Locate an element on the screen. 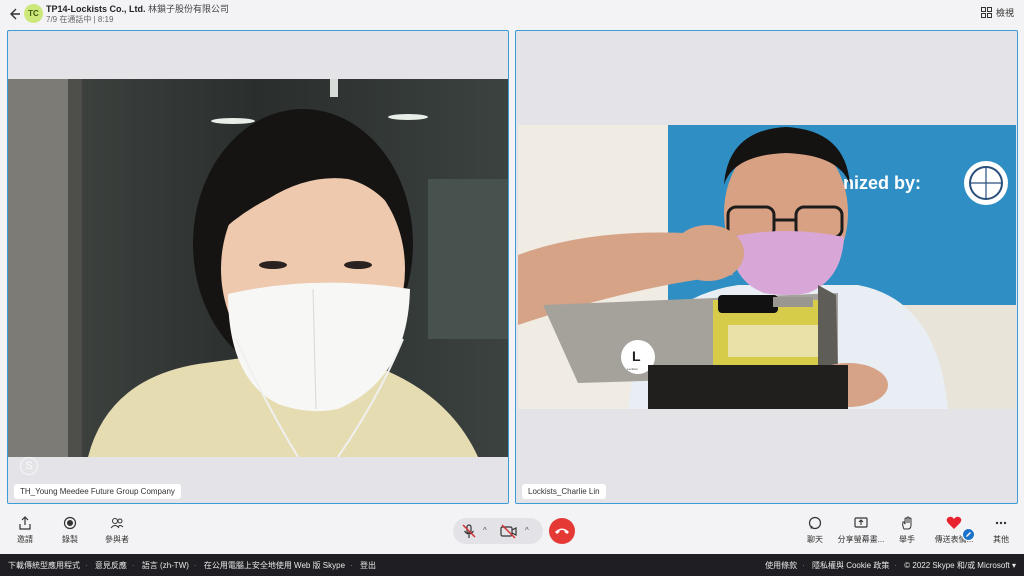 The height and width of the screenshot is (576, 1024). hand-icon is located at coordinates (907, 523).